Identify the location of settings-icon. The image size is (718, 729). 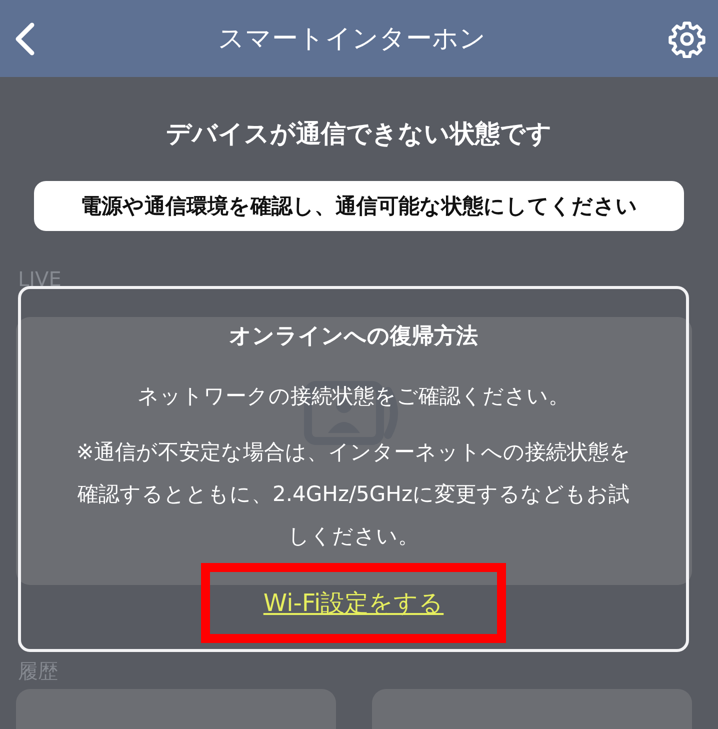
(687, 39).